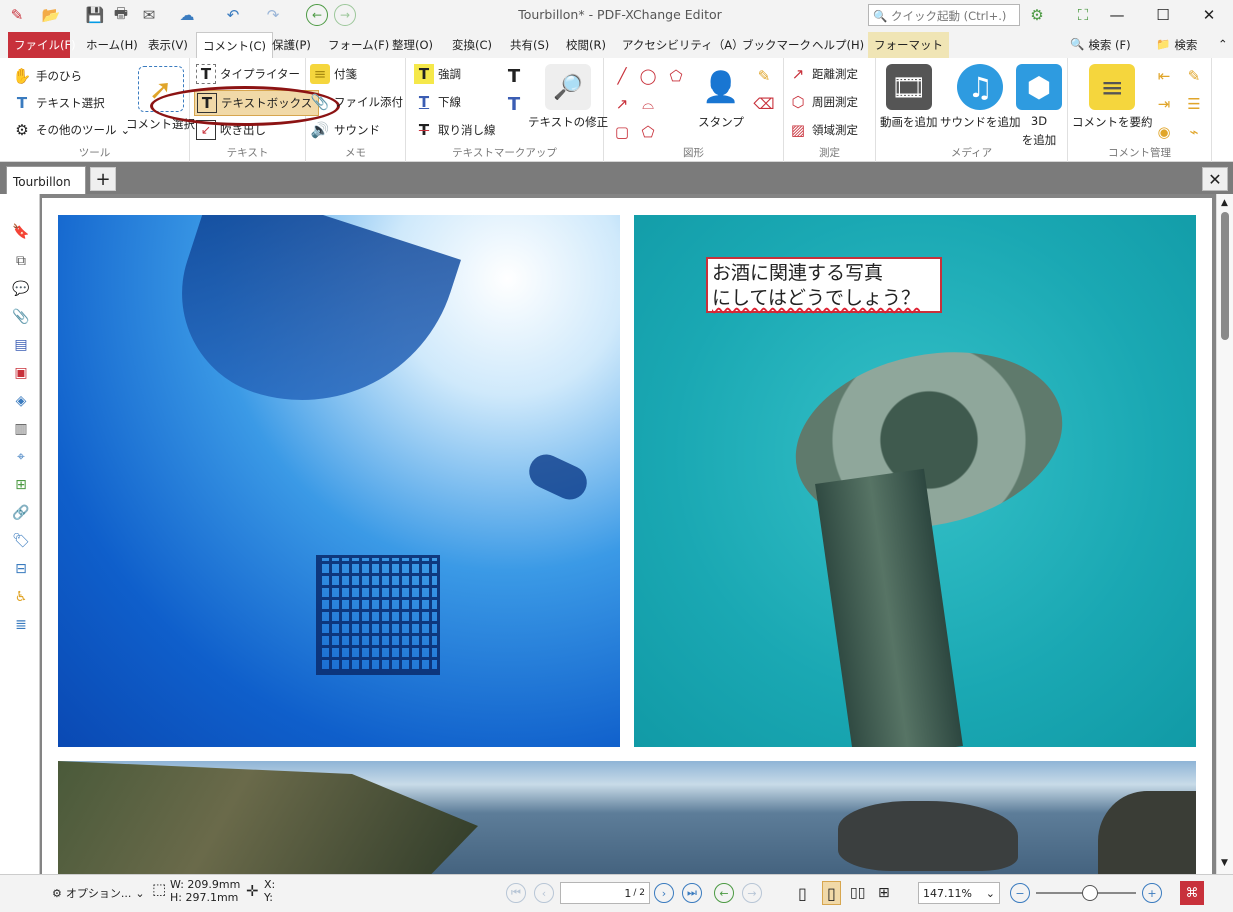 This screenshot has width=1233, height=912. I want to click on tab-organize: 整理(O), so click(412, 45).